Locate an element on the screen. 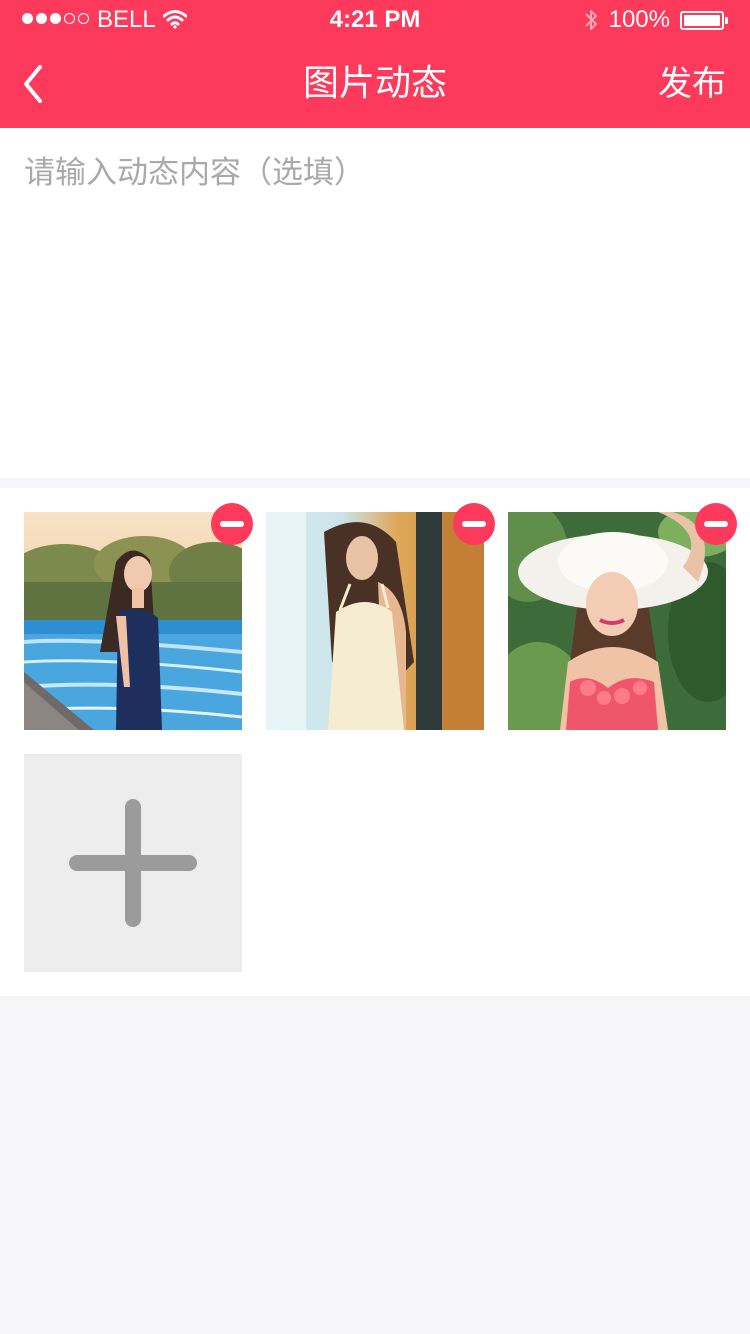 The height and width of the screenshot is (1334, 750). status-bar: BELL 4:21 PM 100% is located at coordinates (375, 20).